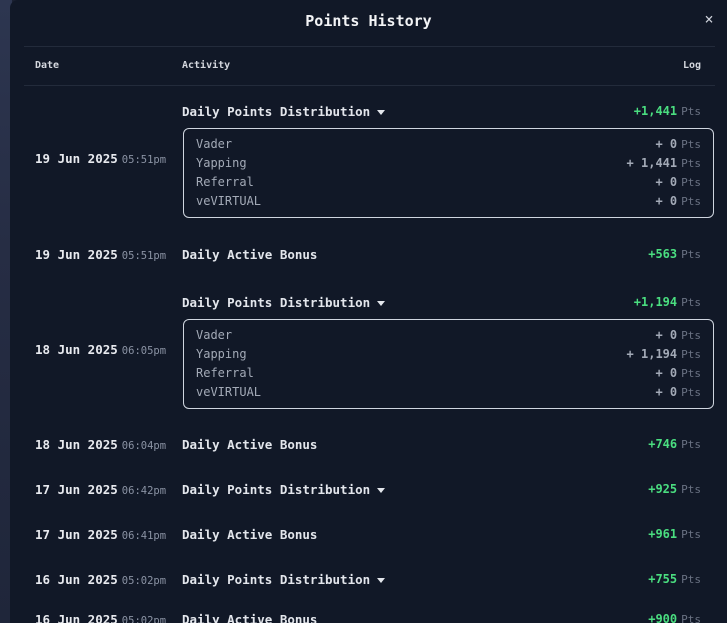  Describe the element at coordinates (144, 446) in the screenshot. I see `row-time: 06:04pm` at that location.